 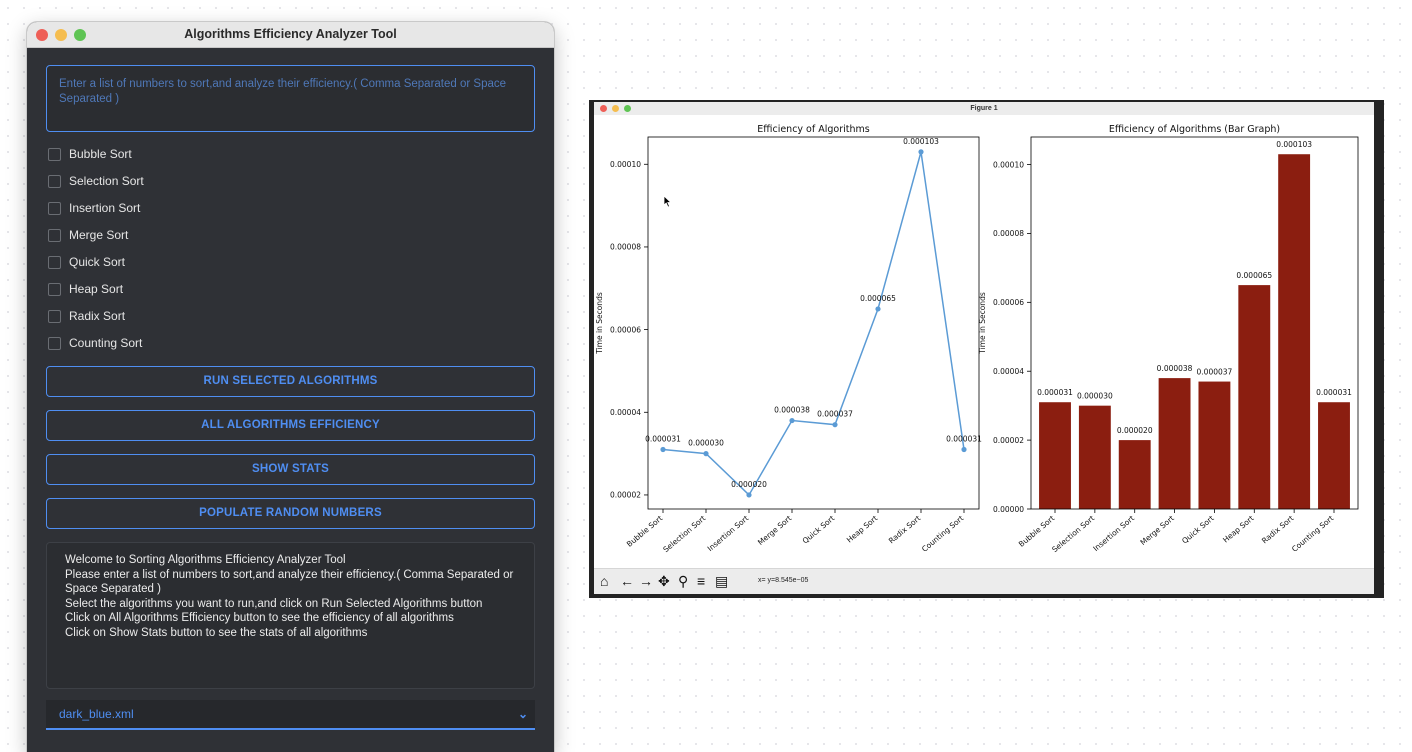 What do you see at coordinates (1194, 129) in the screenshot?
I see `chart-title: Efficiency of Algorithms (Bar Graph)` at bounding box center [1194, 129].